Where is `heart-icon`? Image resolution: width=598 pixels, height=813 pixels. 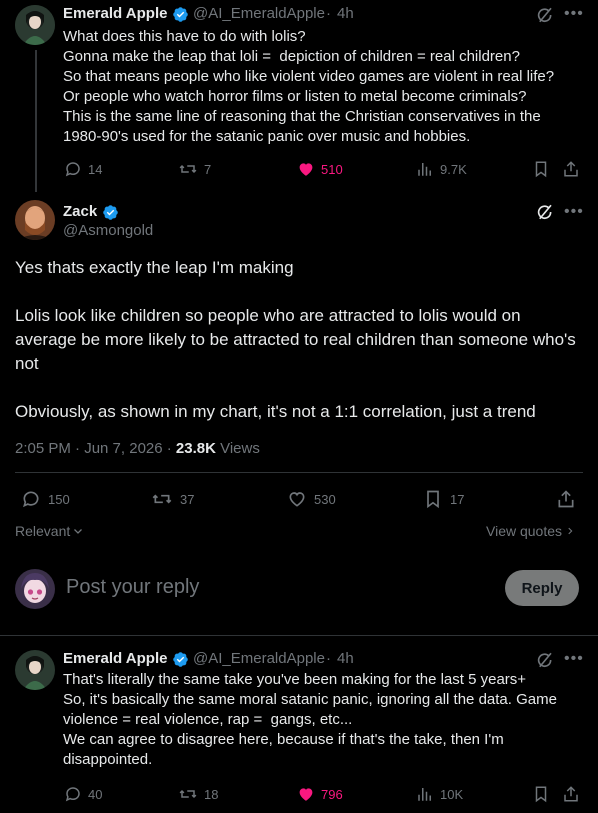
heart-icon is located at coordinates (297, 499).